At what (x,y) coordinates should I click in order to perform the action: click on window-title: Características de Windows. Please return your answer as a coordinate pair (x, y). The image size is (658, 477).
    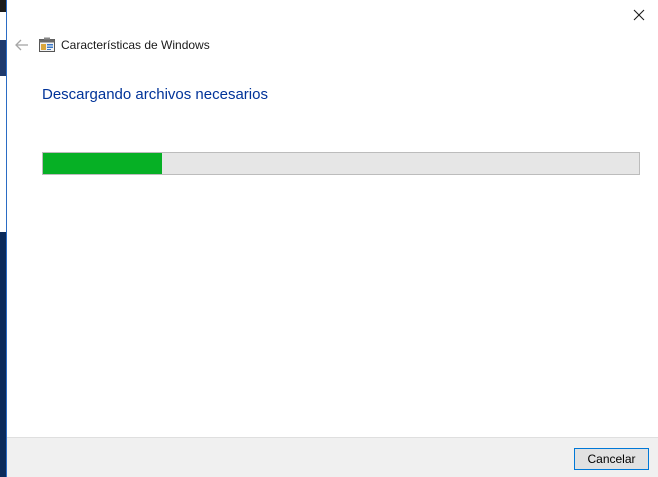
    Looking at the image, I should click on (135, 45).